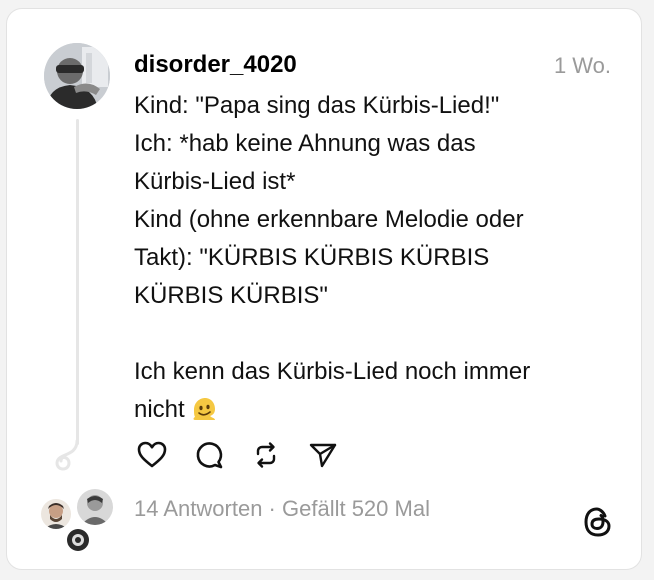 The image size is (654, 580). I want to click on repost-icon, so click(266, 455).